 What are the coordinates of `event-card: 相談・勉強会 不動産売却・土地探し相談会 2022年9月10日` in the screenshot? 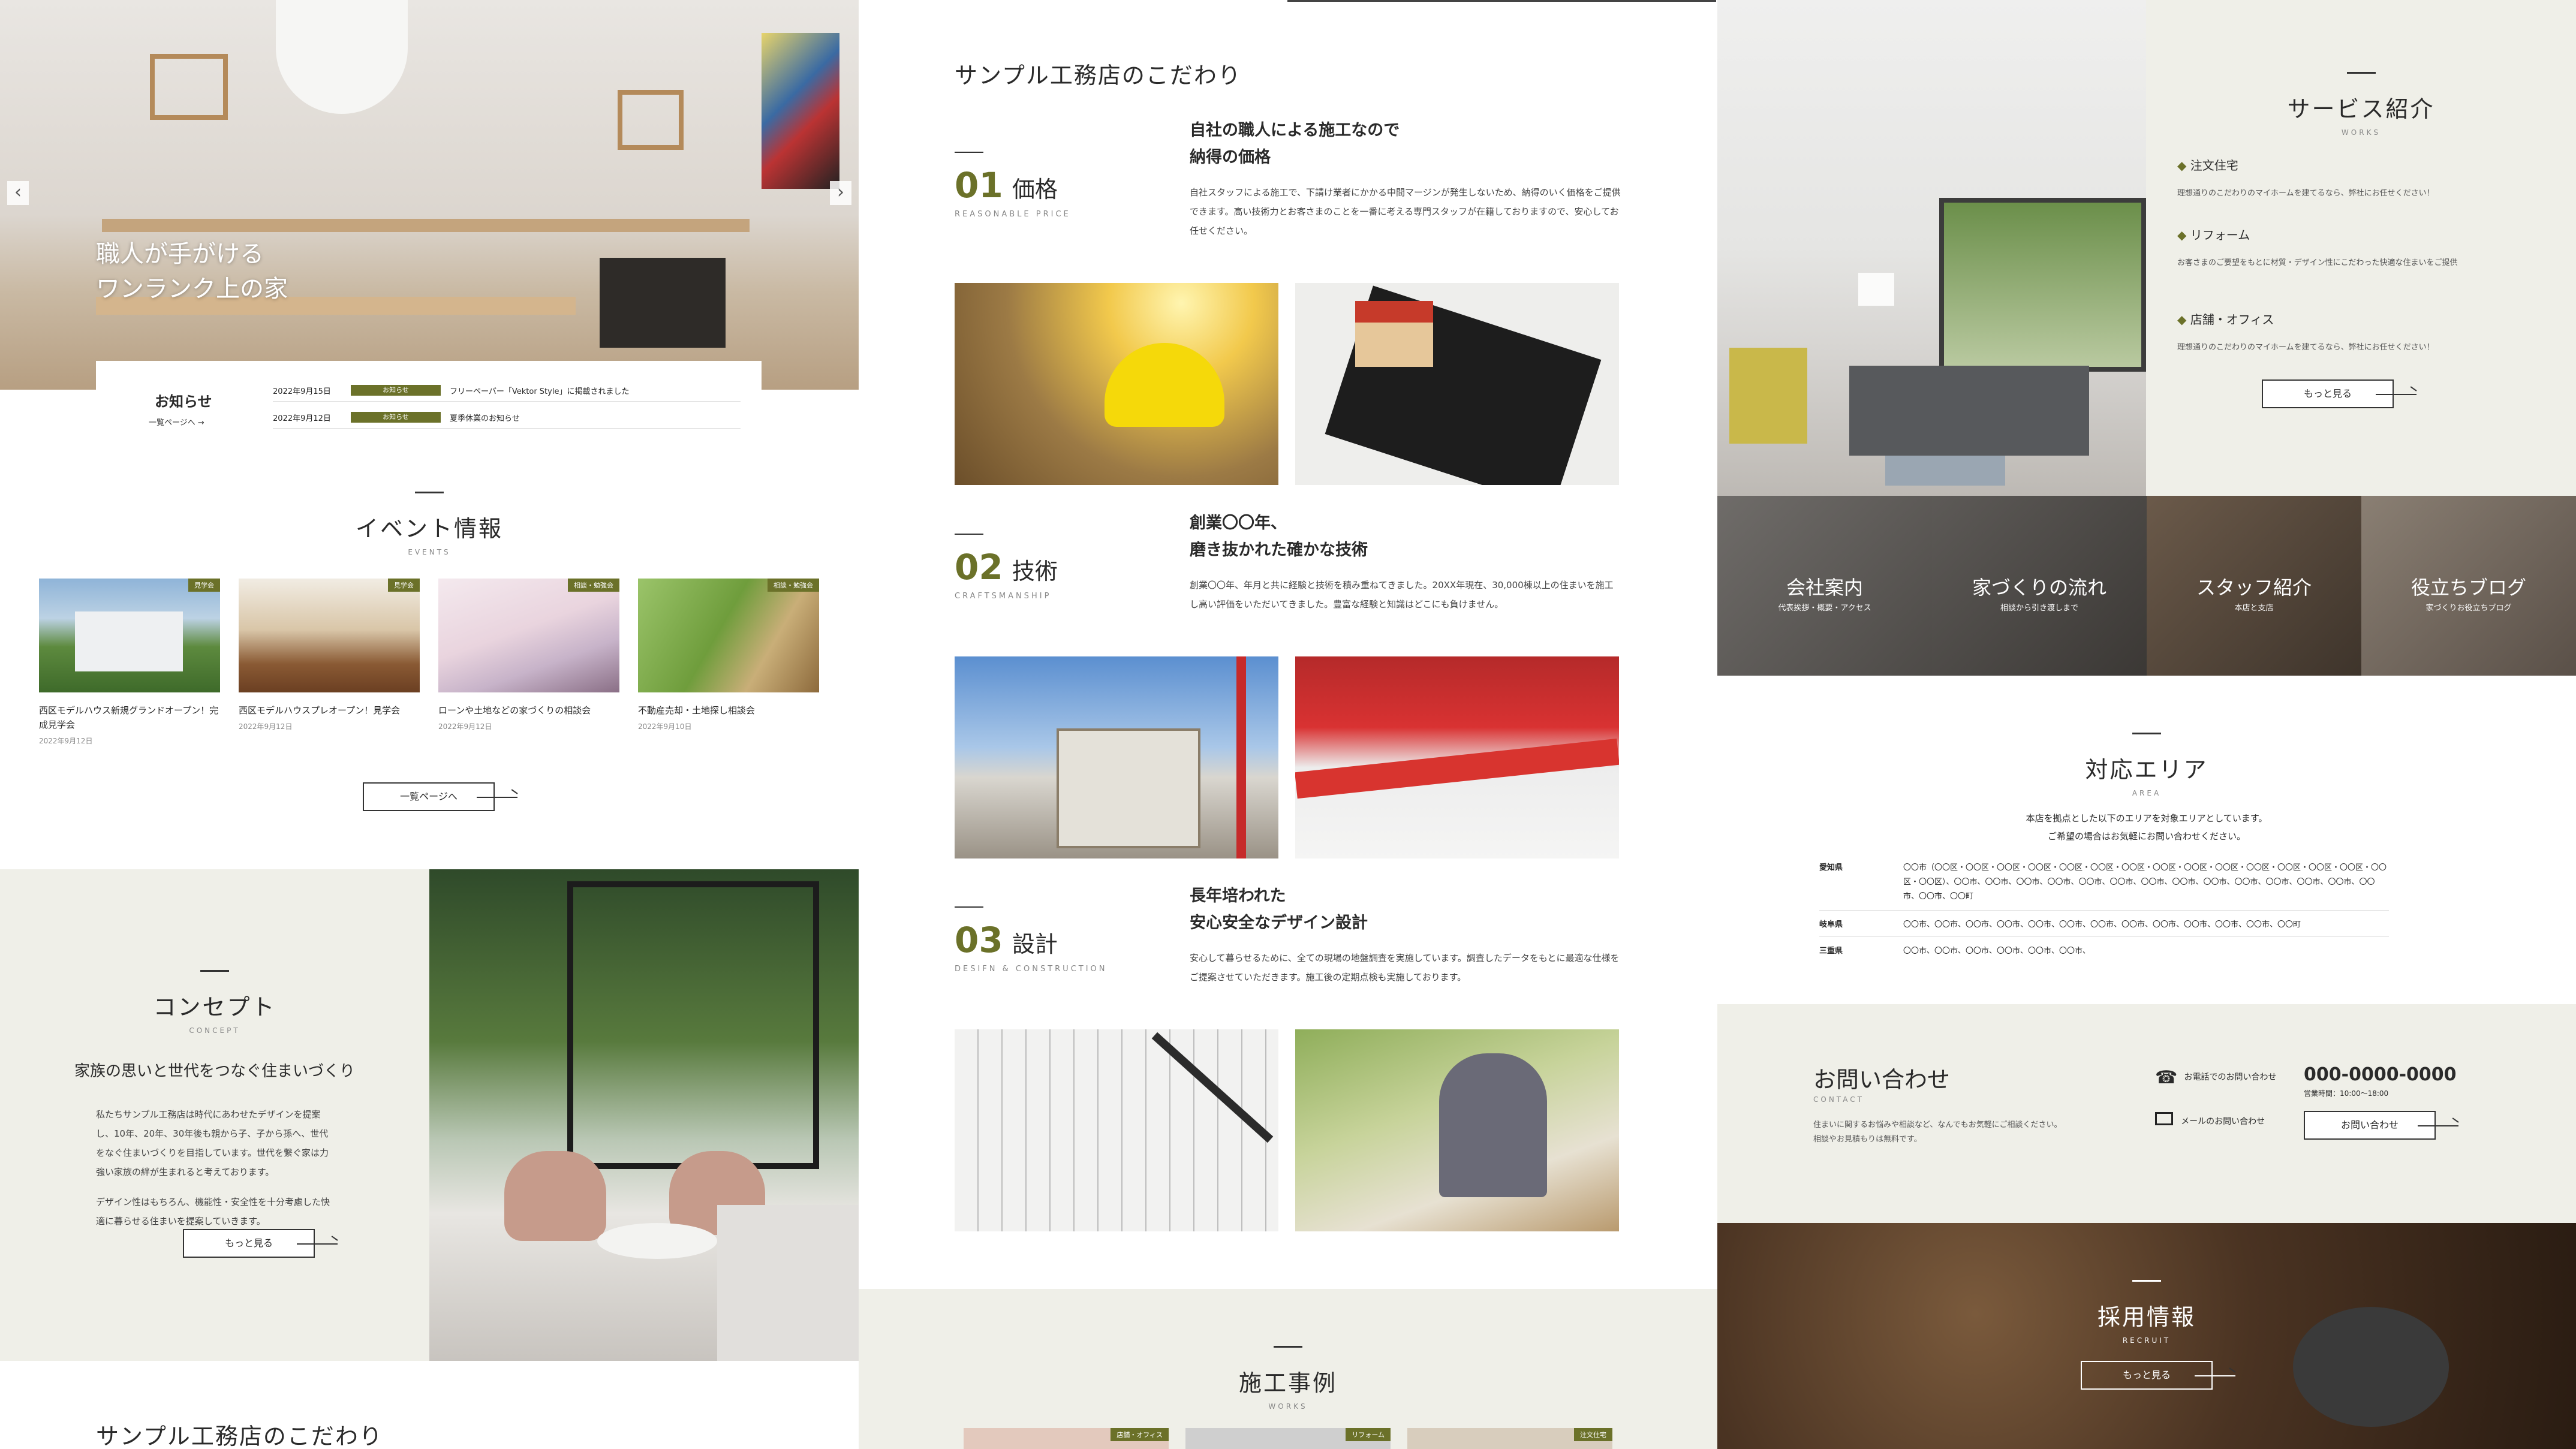 It's located at (728, 655).